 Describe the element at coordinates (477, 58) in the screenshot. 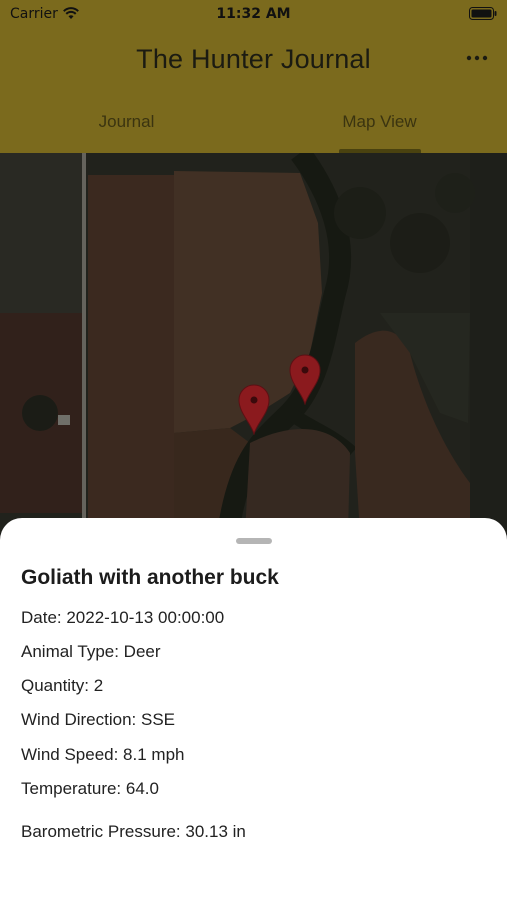

I see `more-horizontal-icon` at that location.